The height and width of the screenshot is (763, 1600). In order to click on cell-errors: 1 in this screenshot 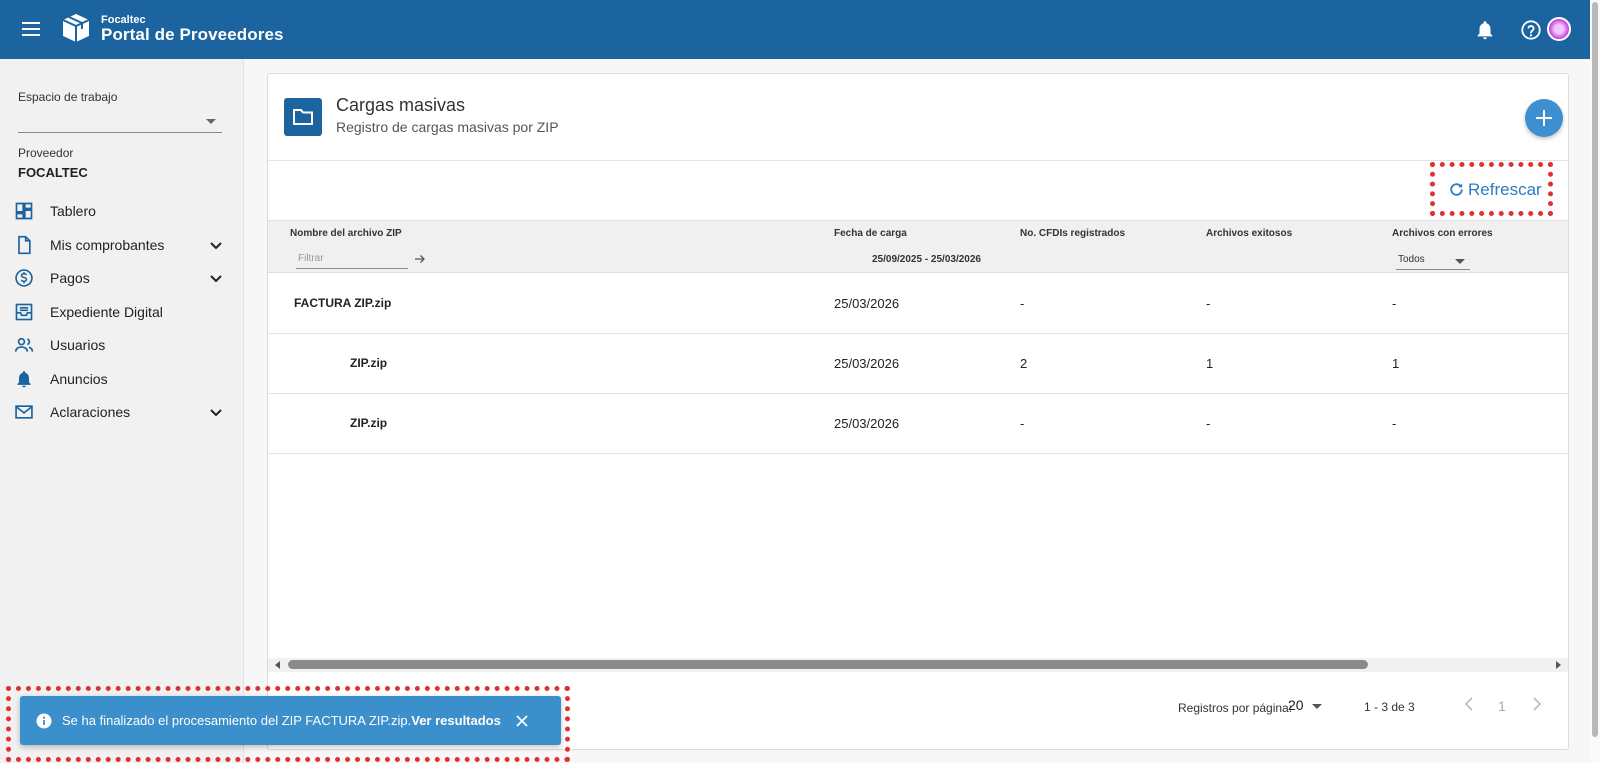, I will do `click(1396, 363)`.